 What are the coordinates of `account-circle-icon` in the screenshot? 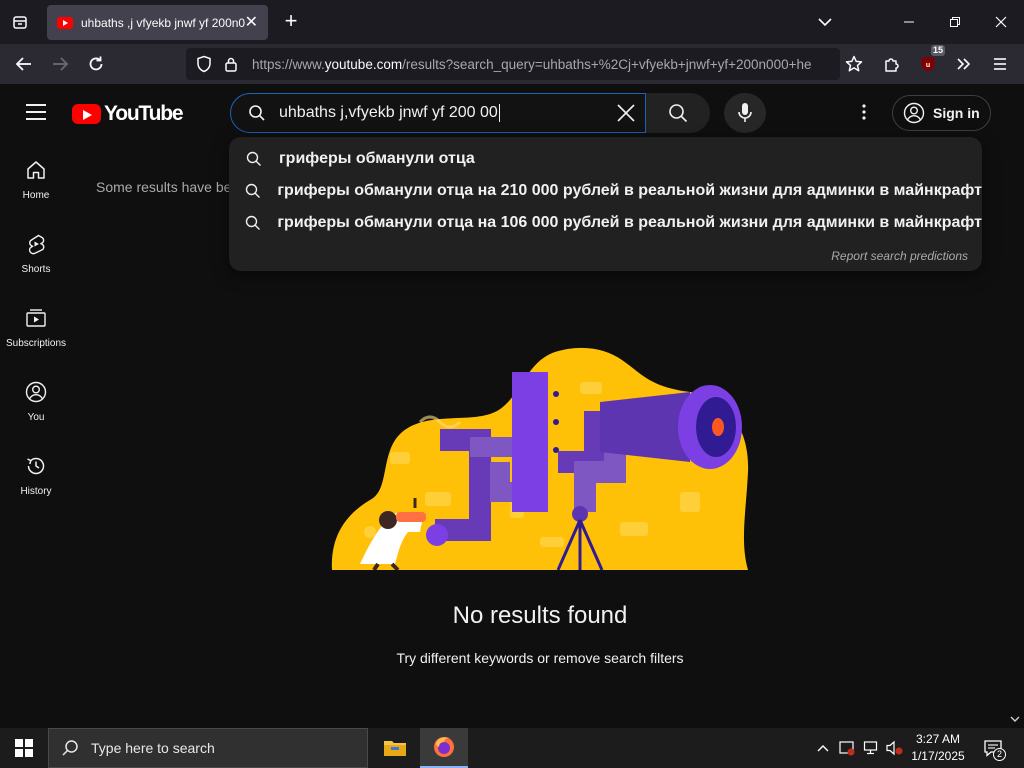 It's located at (914, 113).